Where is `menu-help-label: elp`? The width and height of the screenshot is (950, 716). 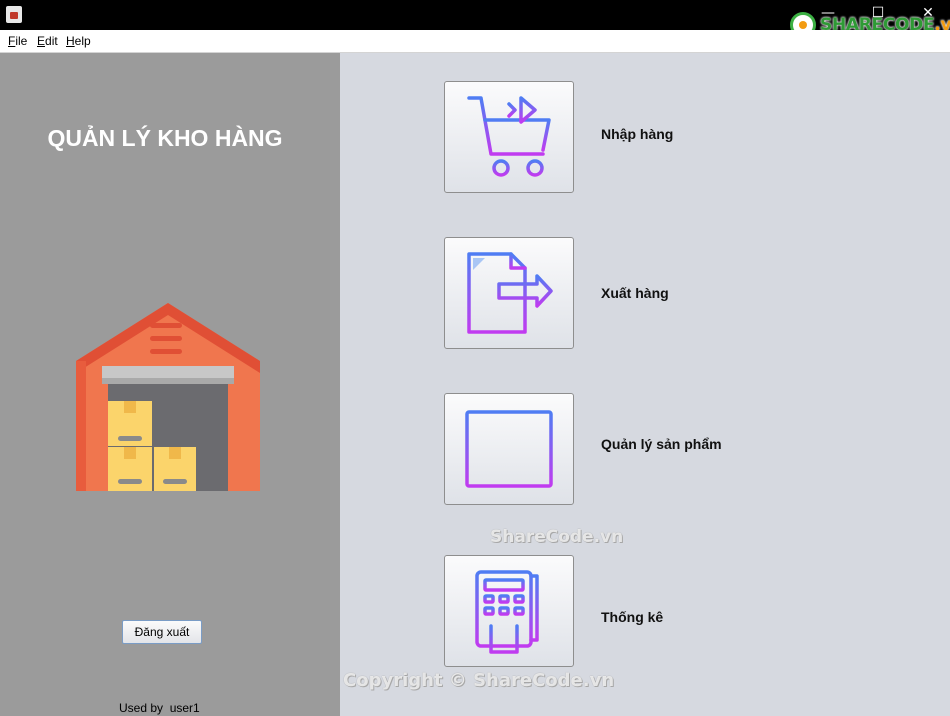 menu-help-label: elp is located at coordinates (82, 41).